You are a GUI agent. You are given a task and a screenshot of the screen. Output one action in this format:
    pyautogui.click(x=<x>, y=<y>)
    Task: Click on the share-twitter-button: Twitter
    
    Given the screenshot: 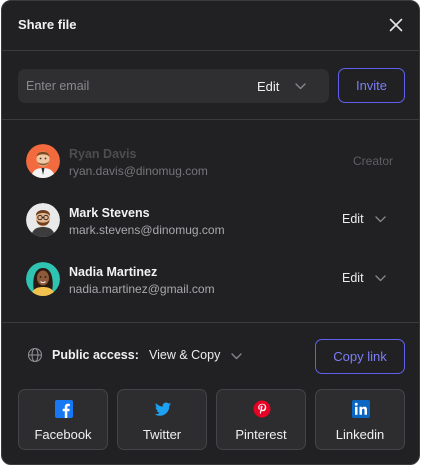 What is the action you would take?
    pyautogui.click(x=162, y=419)
    